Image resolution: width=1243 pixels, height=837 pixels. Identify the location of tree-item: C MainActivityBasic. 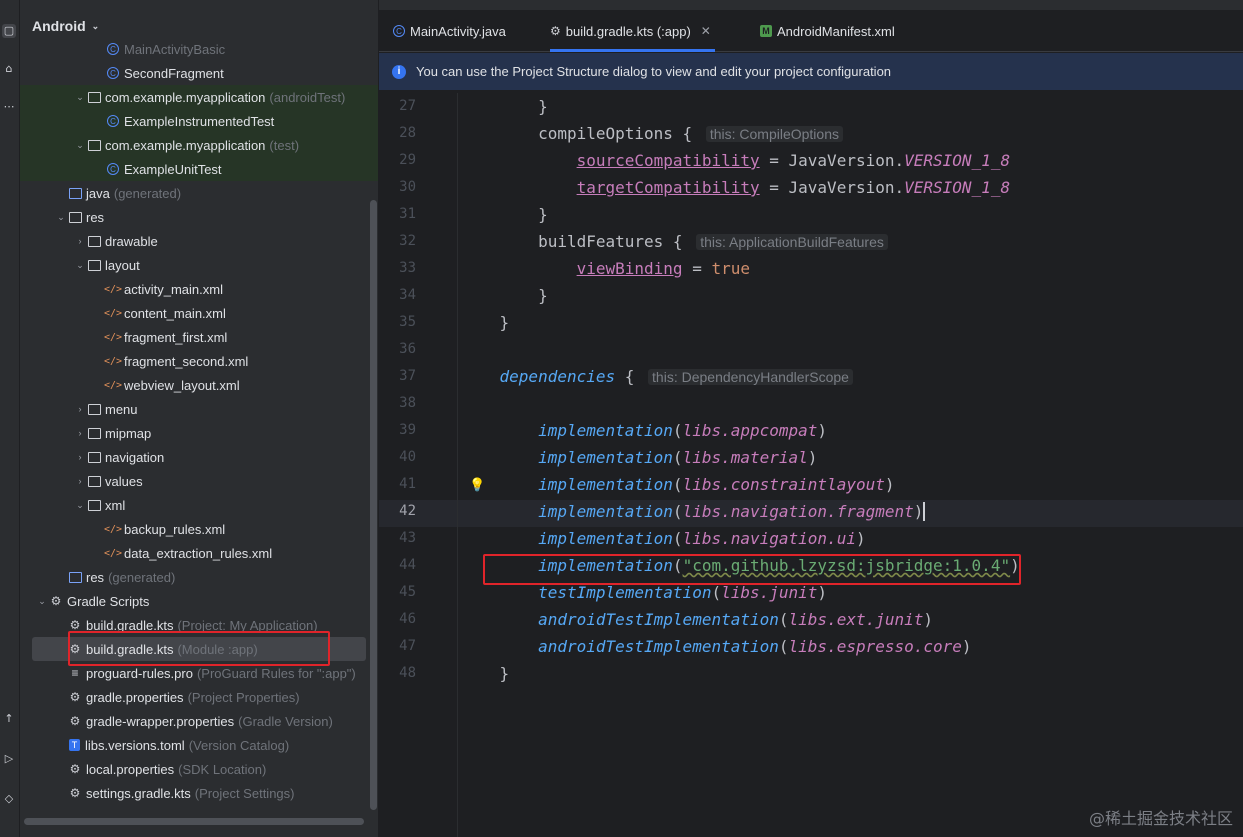
(199, 49).